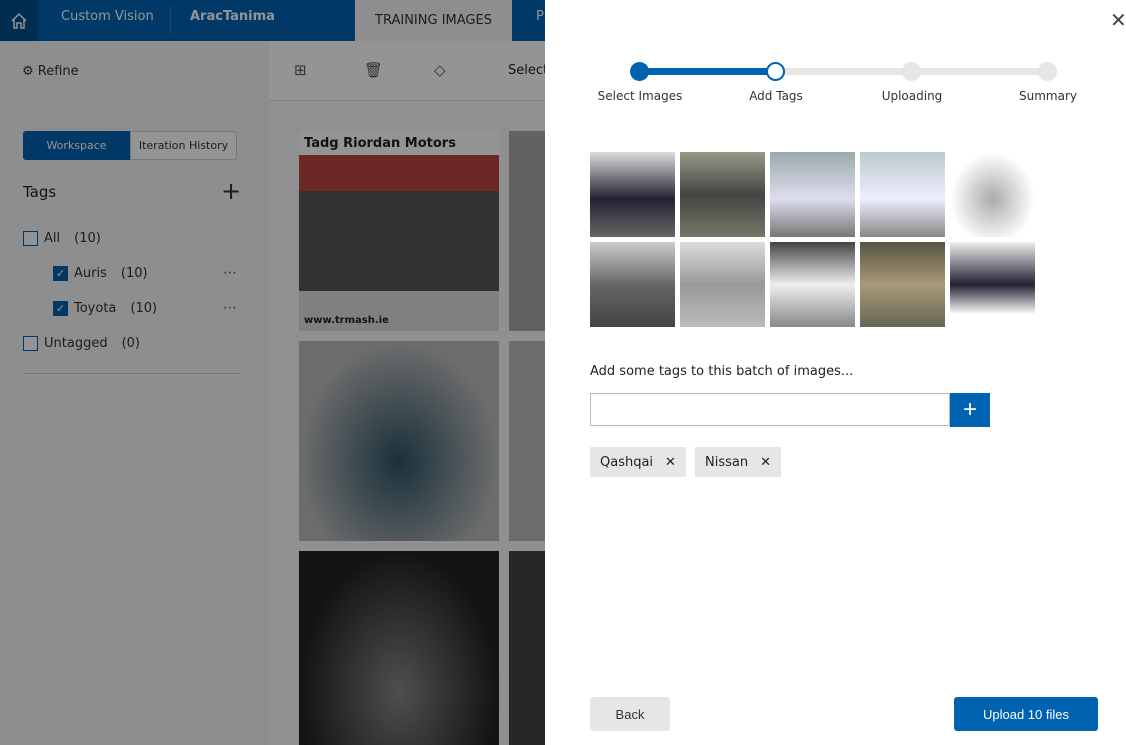 The width and height of the screenshot is (1126, 745). I want to click on step-progress, so click(708, 71).